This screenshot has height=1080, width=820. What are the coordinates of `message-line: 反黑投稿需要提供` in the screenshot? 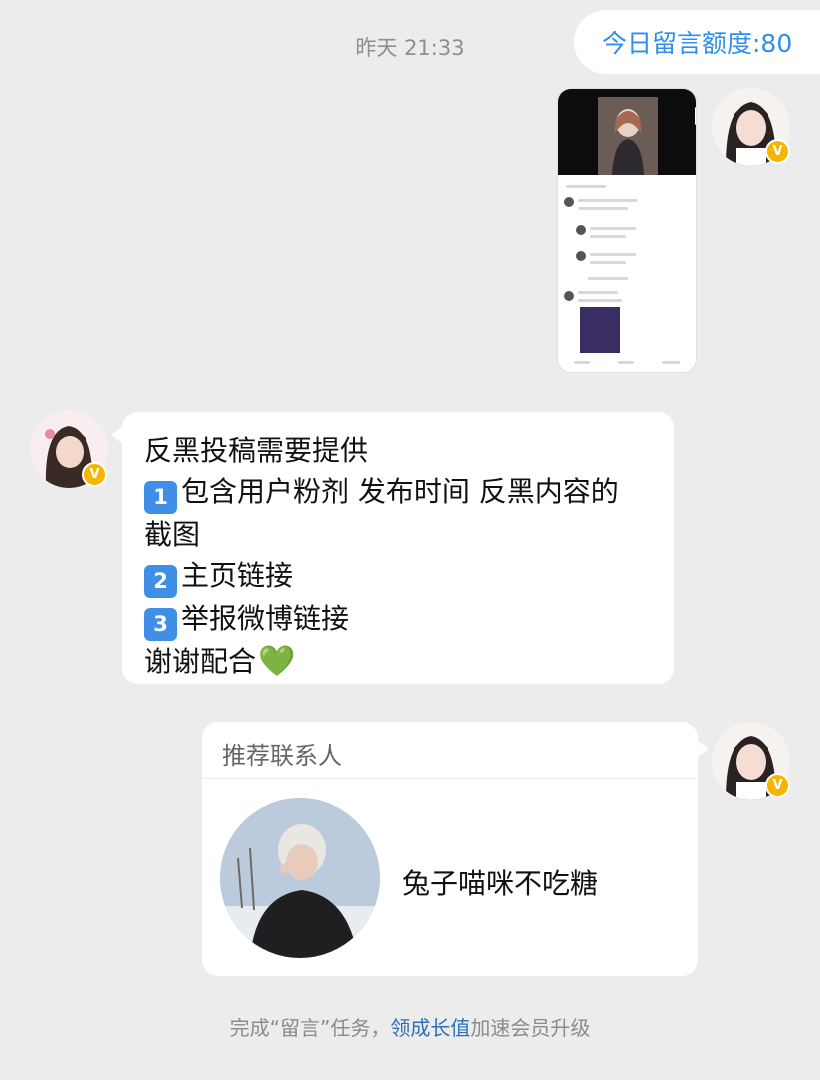 It's located at (256, 450).